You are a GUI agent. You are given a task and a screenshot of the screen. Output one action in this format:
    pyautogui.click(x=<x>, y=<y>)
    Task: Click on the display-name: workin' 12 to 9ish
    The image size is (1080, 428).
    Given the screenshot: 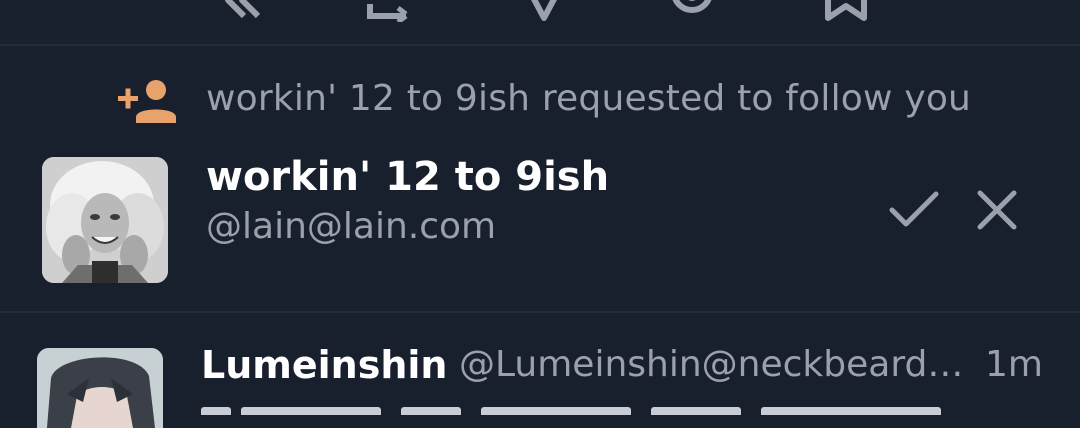 What is the action you would take?
    pyautogui.click(x=407, y=177)
    